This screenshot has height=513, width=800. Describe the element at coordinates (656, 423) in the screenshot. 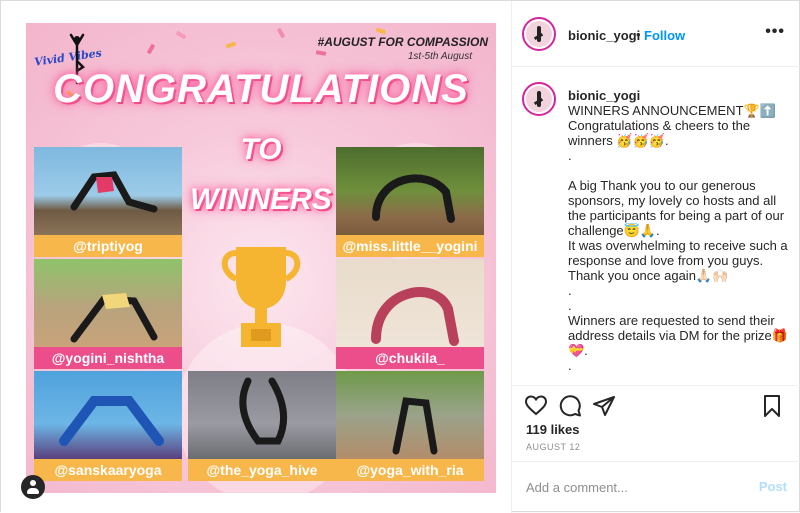

I see `action-bar: 119 likes AUGUST 12` at that location.